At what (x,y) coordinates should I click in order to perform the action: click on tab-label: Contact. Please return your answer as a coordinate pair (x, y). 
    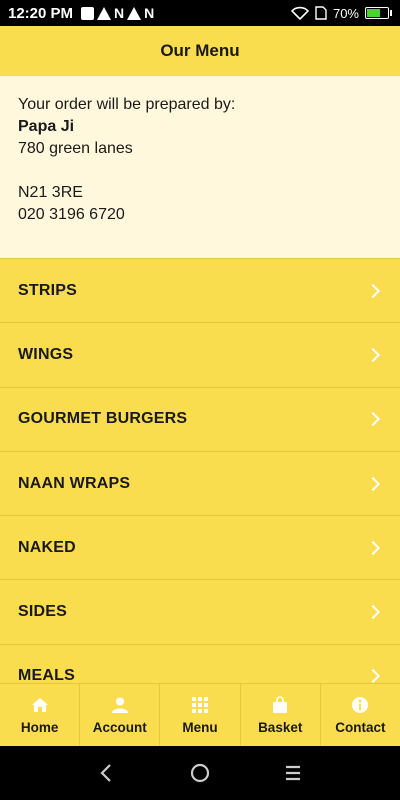
    Looking at the image, I should click on (360, 727).